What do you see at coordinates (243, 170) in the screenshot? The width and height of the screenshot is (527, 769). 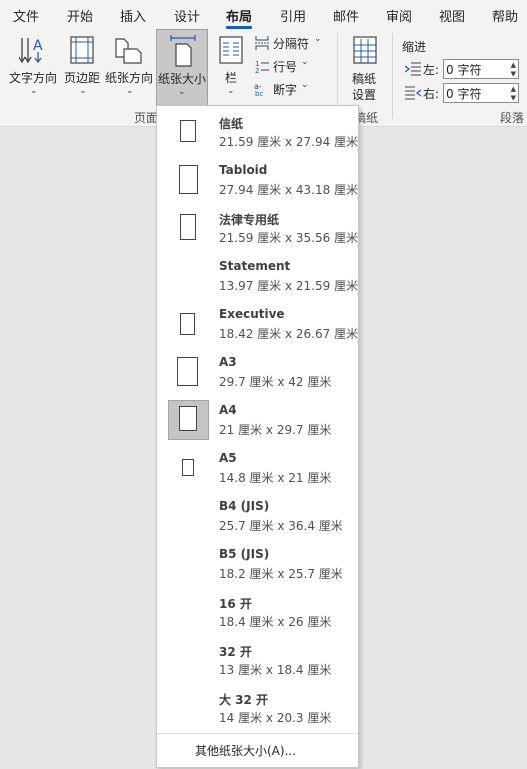 I see `paper-size-name: Tabloid` at bounding box center [243, 170].